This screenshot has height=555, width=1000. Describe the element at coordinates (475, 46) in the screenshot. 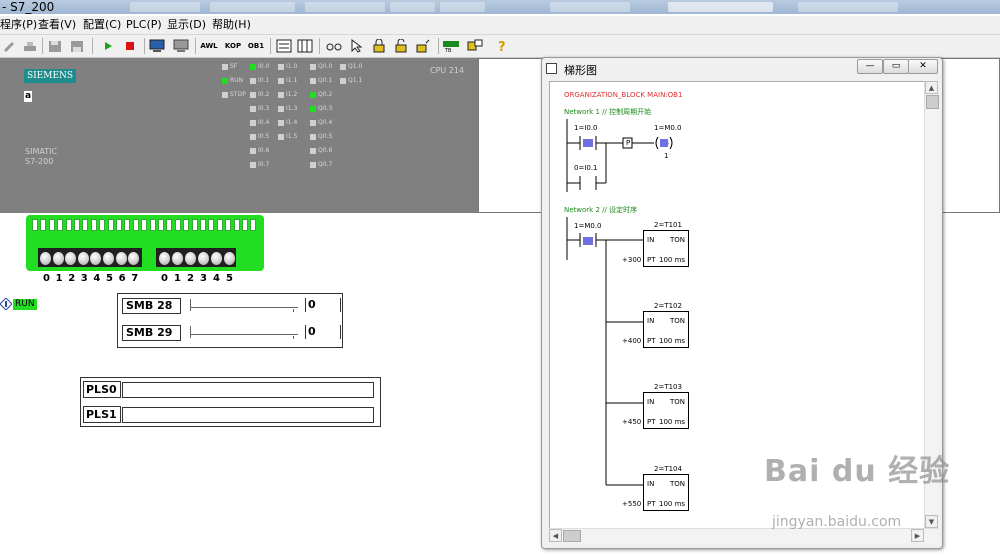

I see `settings-icon` at that location.